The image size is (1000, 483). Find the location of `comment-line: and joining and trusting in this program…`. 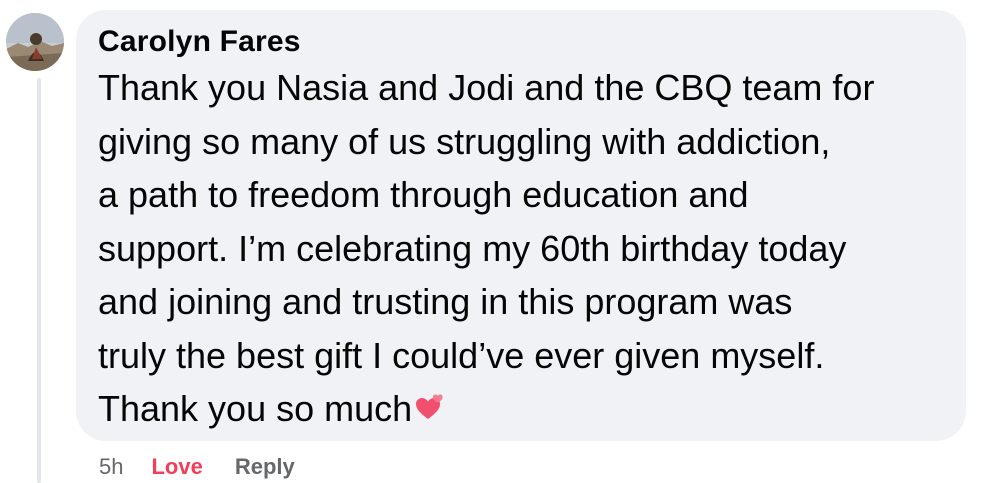

comment-line: and joining and trusting in this program… is located at coordinates (445, 301).